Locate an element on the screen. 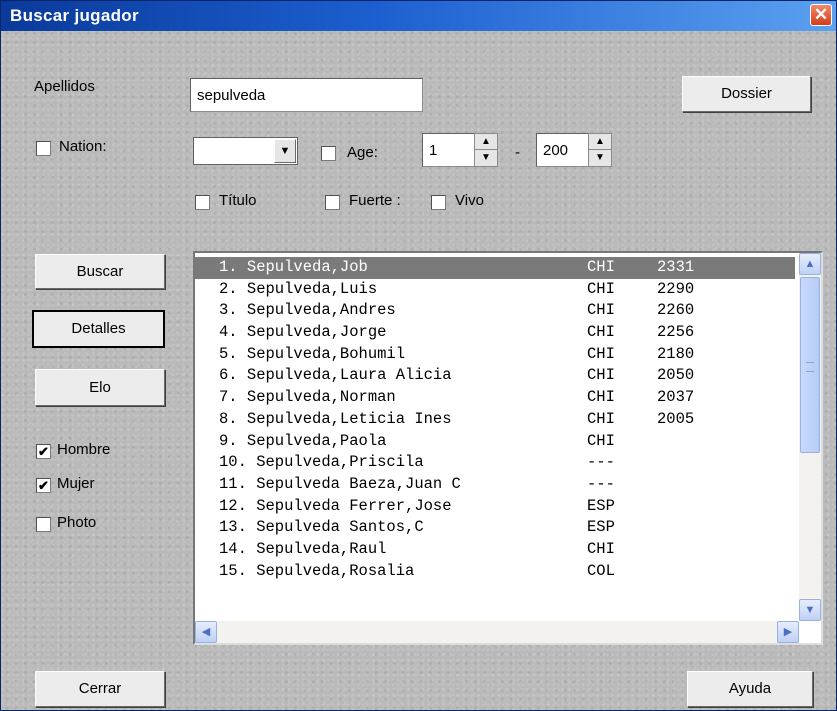  player-name: 11. Sepulveda Baeza,Juan C is located at coordinates (340, 483).